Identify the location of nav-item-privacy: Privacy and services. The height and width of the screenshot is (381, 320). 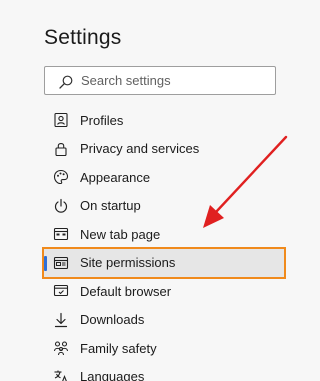
(164, 149).